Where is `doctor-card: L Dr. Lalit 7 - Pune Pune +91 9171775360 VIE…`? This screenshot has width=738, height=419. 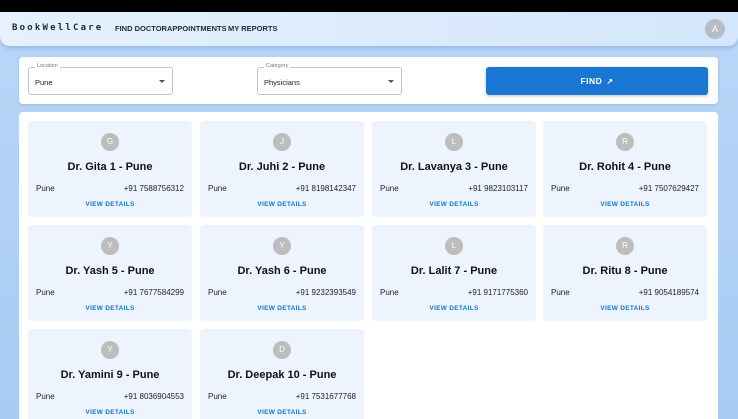 doctor-card: L Dr. Lalit 7 - Pune Pune +91 9171775360 VIE… is located at coordinates (454, 273).